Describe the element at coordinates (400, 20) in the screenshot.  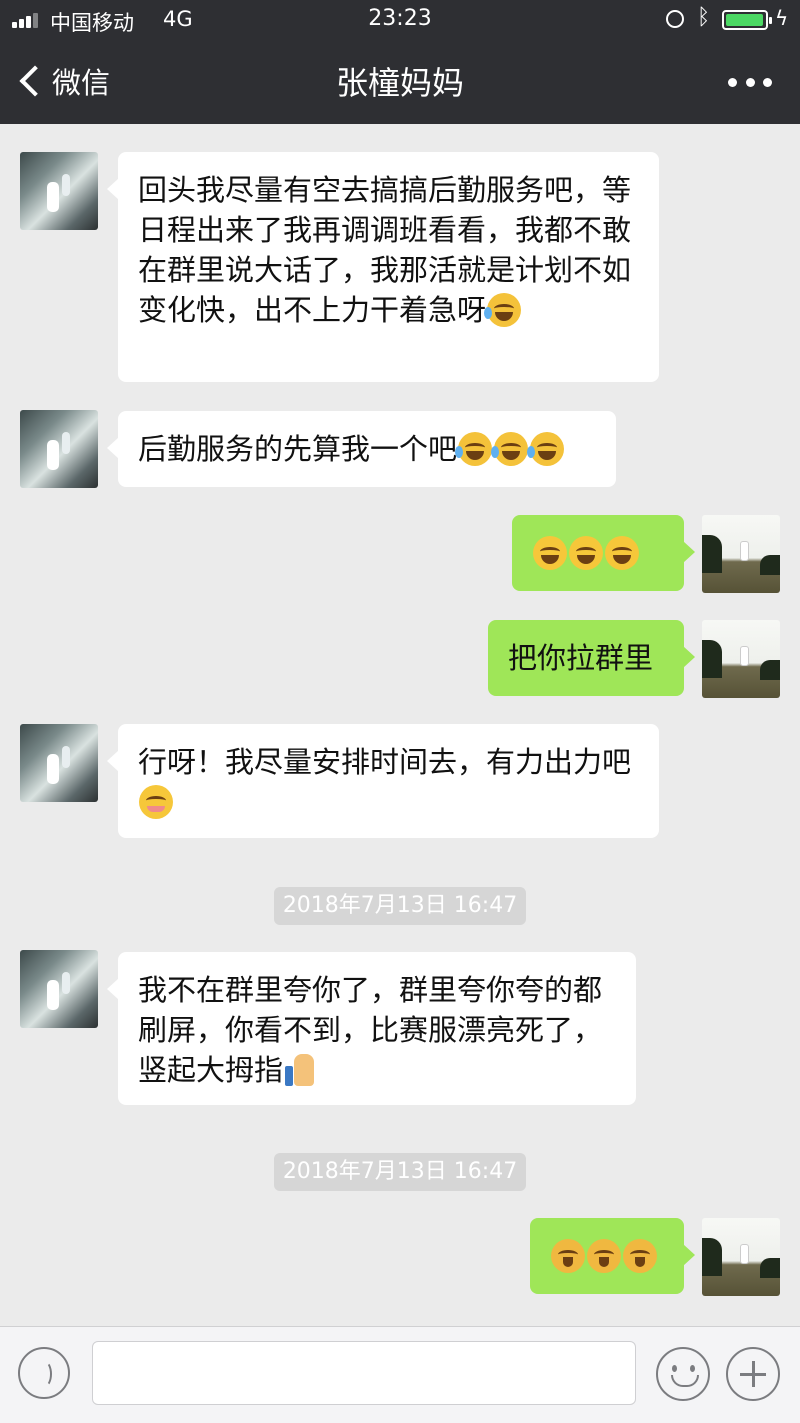
I see `status-bar: 中国移动 4G 23:23 ᛒ ϟ` at that location.